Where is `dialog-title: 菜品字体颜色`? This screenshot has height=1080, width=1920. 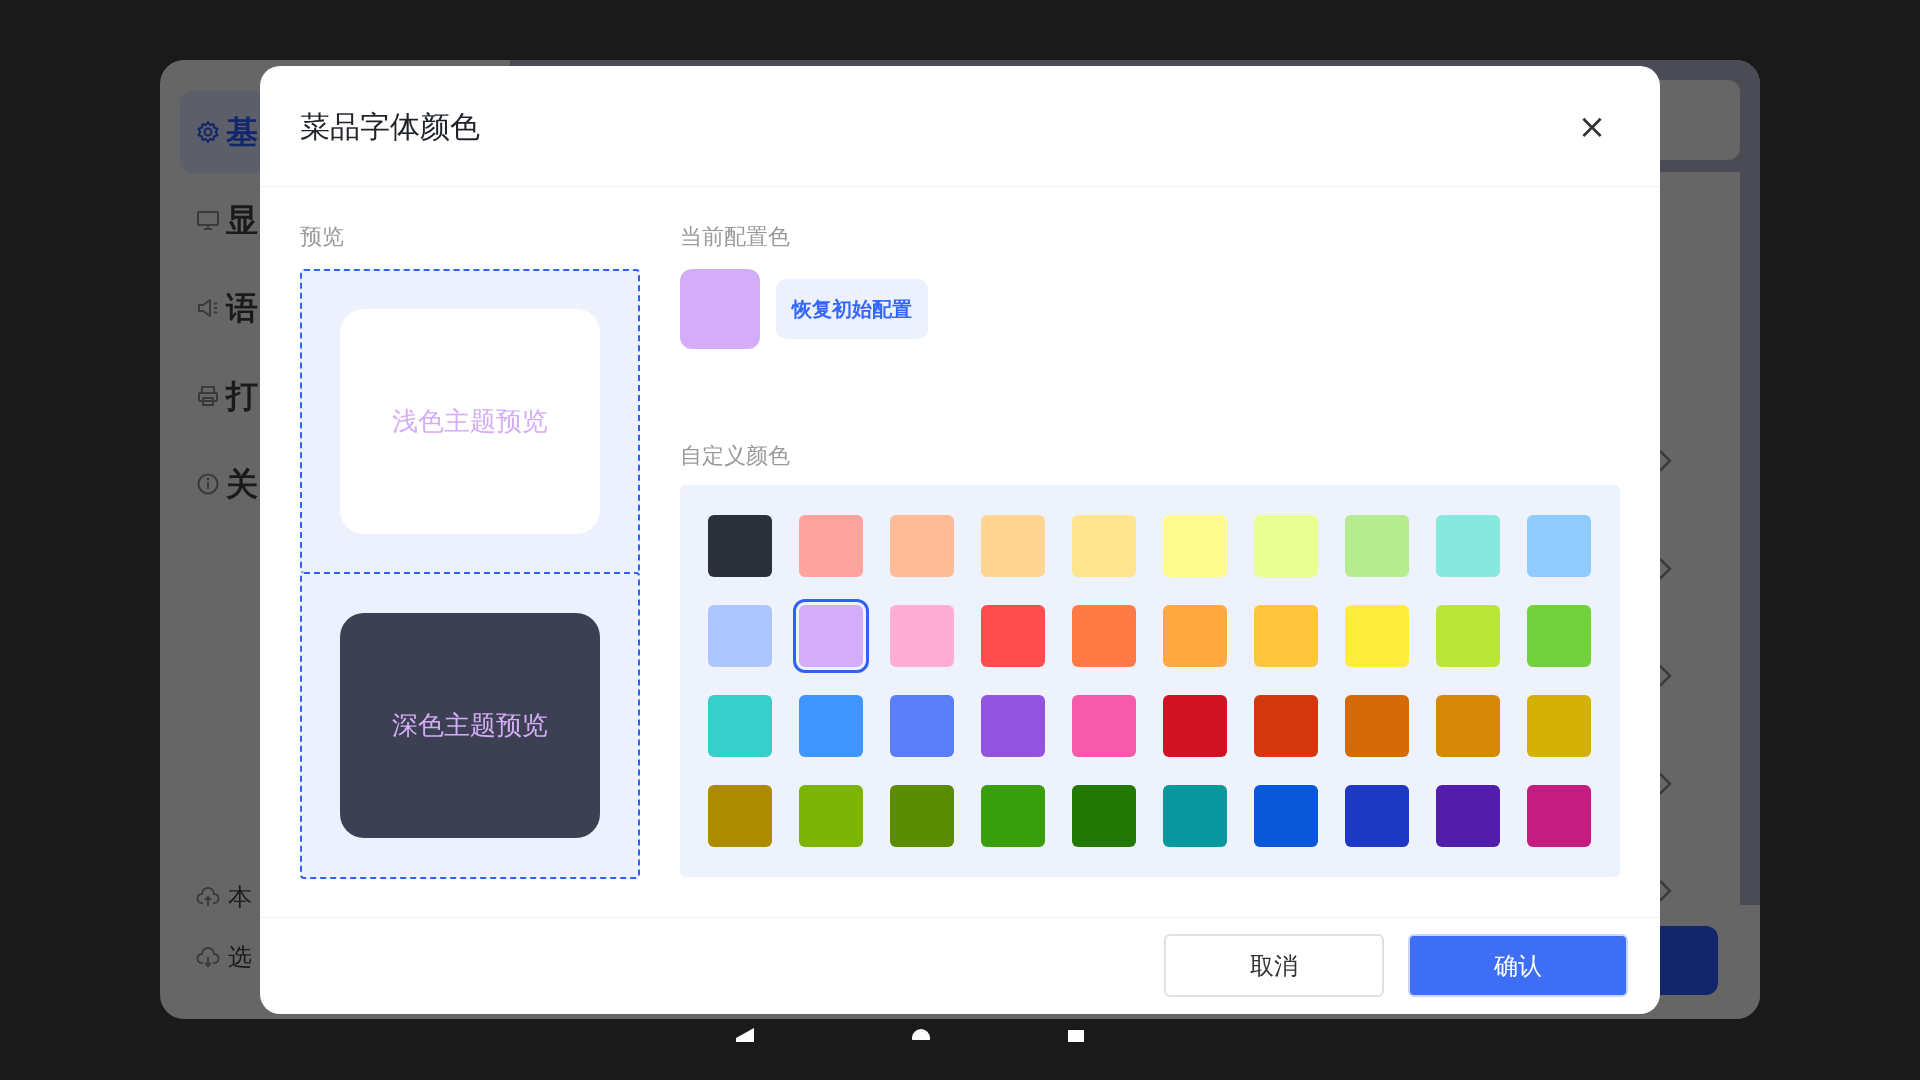 dialog-title: 菜品字体颜色 is located at coordinates (390, 126).